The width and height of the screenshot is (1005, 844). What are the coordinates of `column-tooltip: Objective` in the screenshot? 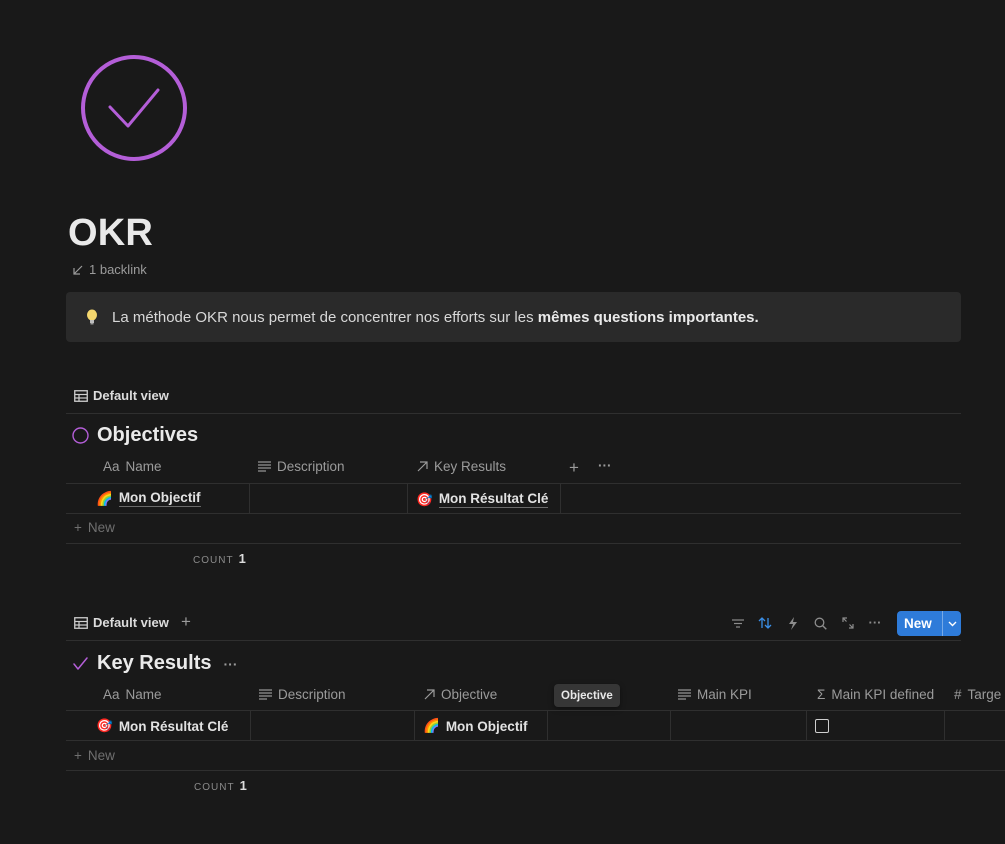 It's located at (587, 695).